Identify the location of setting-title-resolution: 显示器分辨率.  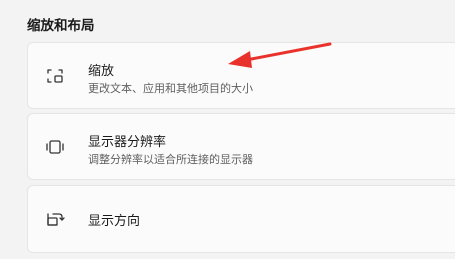
(127, 142).